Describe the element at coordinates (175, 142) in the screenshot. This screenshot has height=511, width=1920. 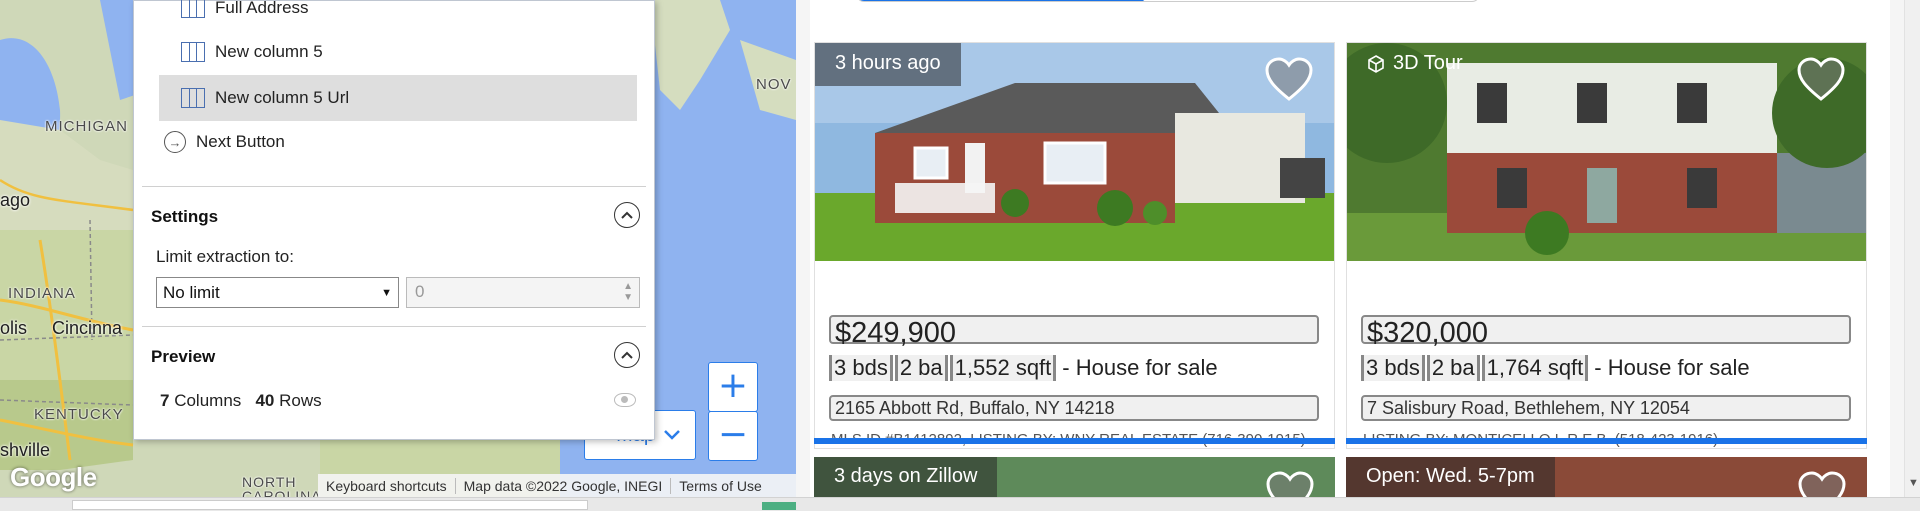
I see `arrow-right-circle-icon: →` at that location.